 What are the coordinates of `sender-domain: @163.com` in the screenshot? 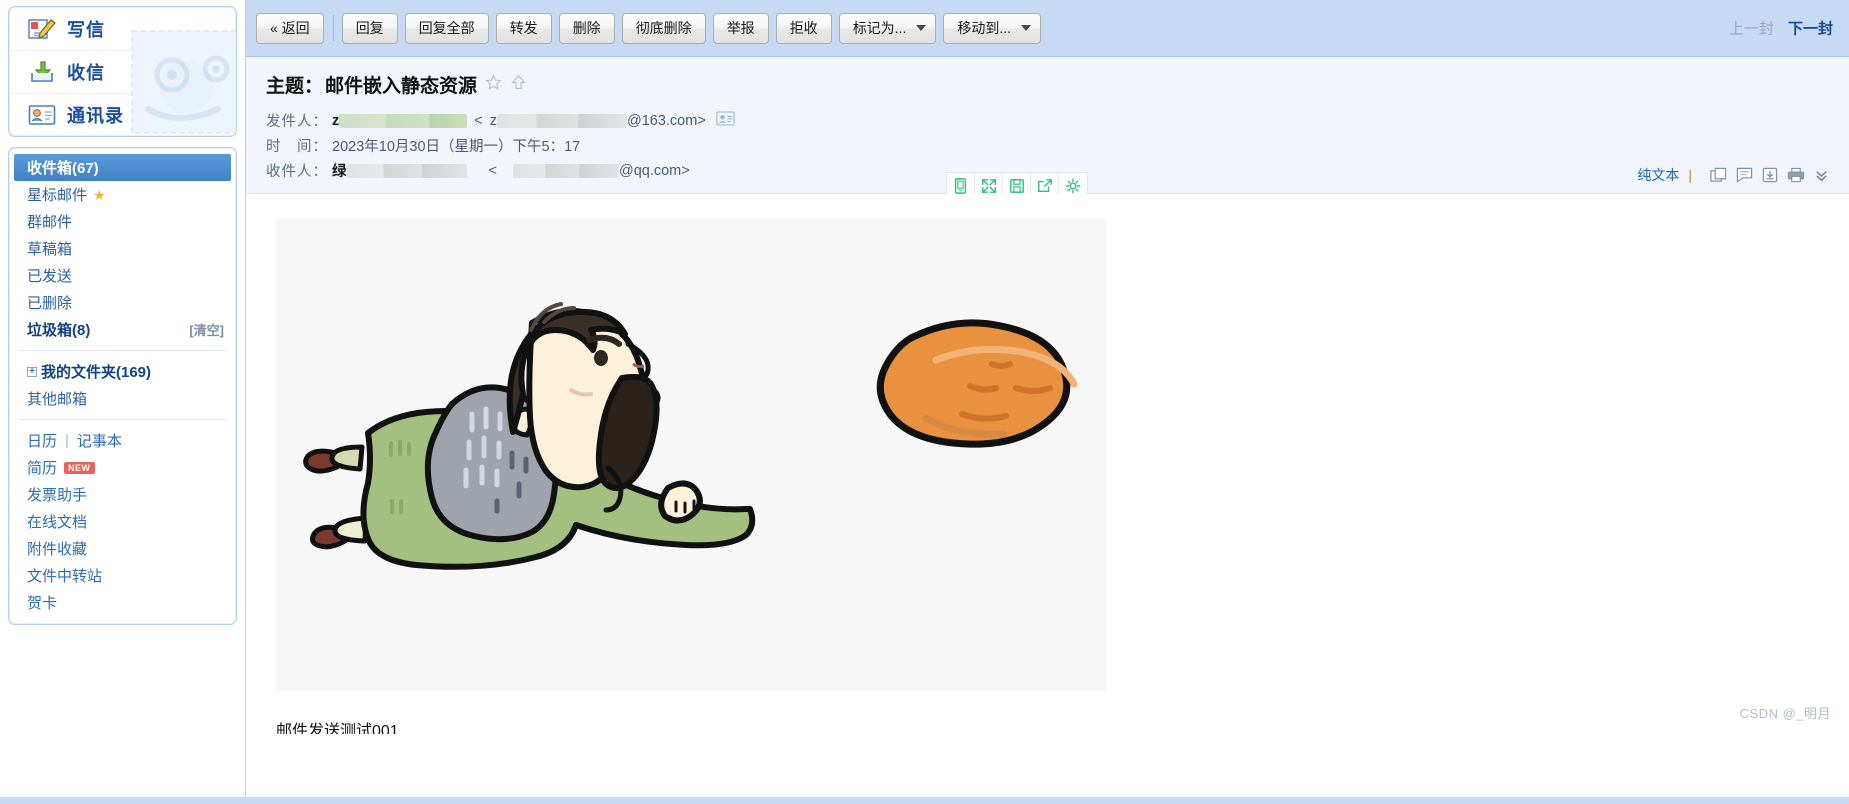 It's located at (662, 120).